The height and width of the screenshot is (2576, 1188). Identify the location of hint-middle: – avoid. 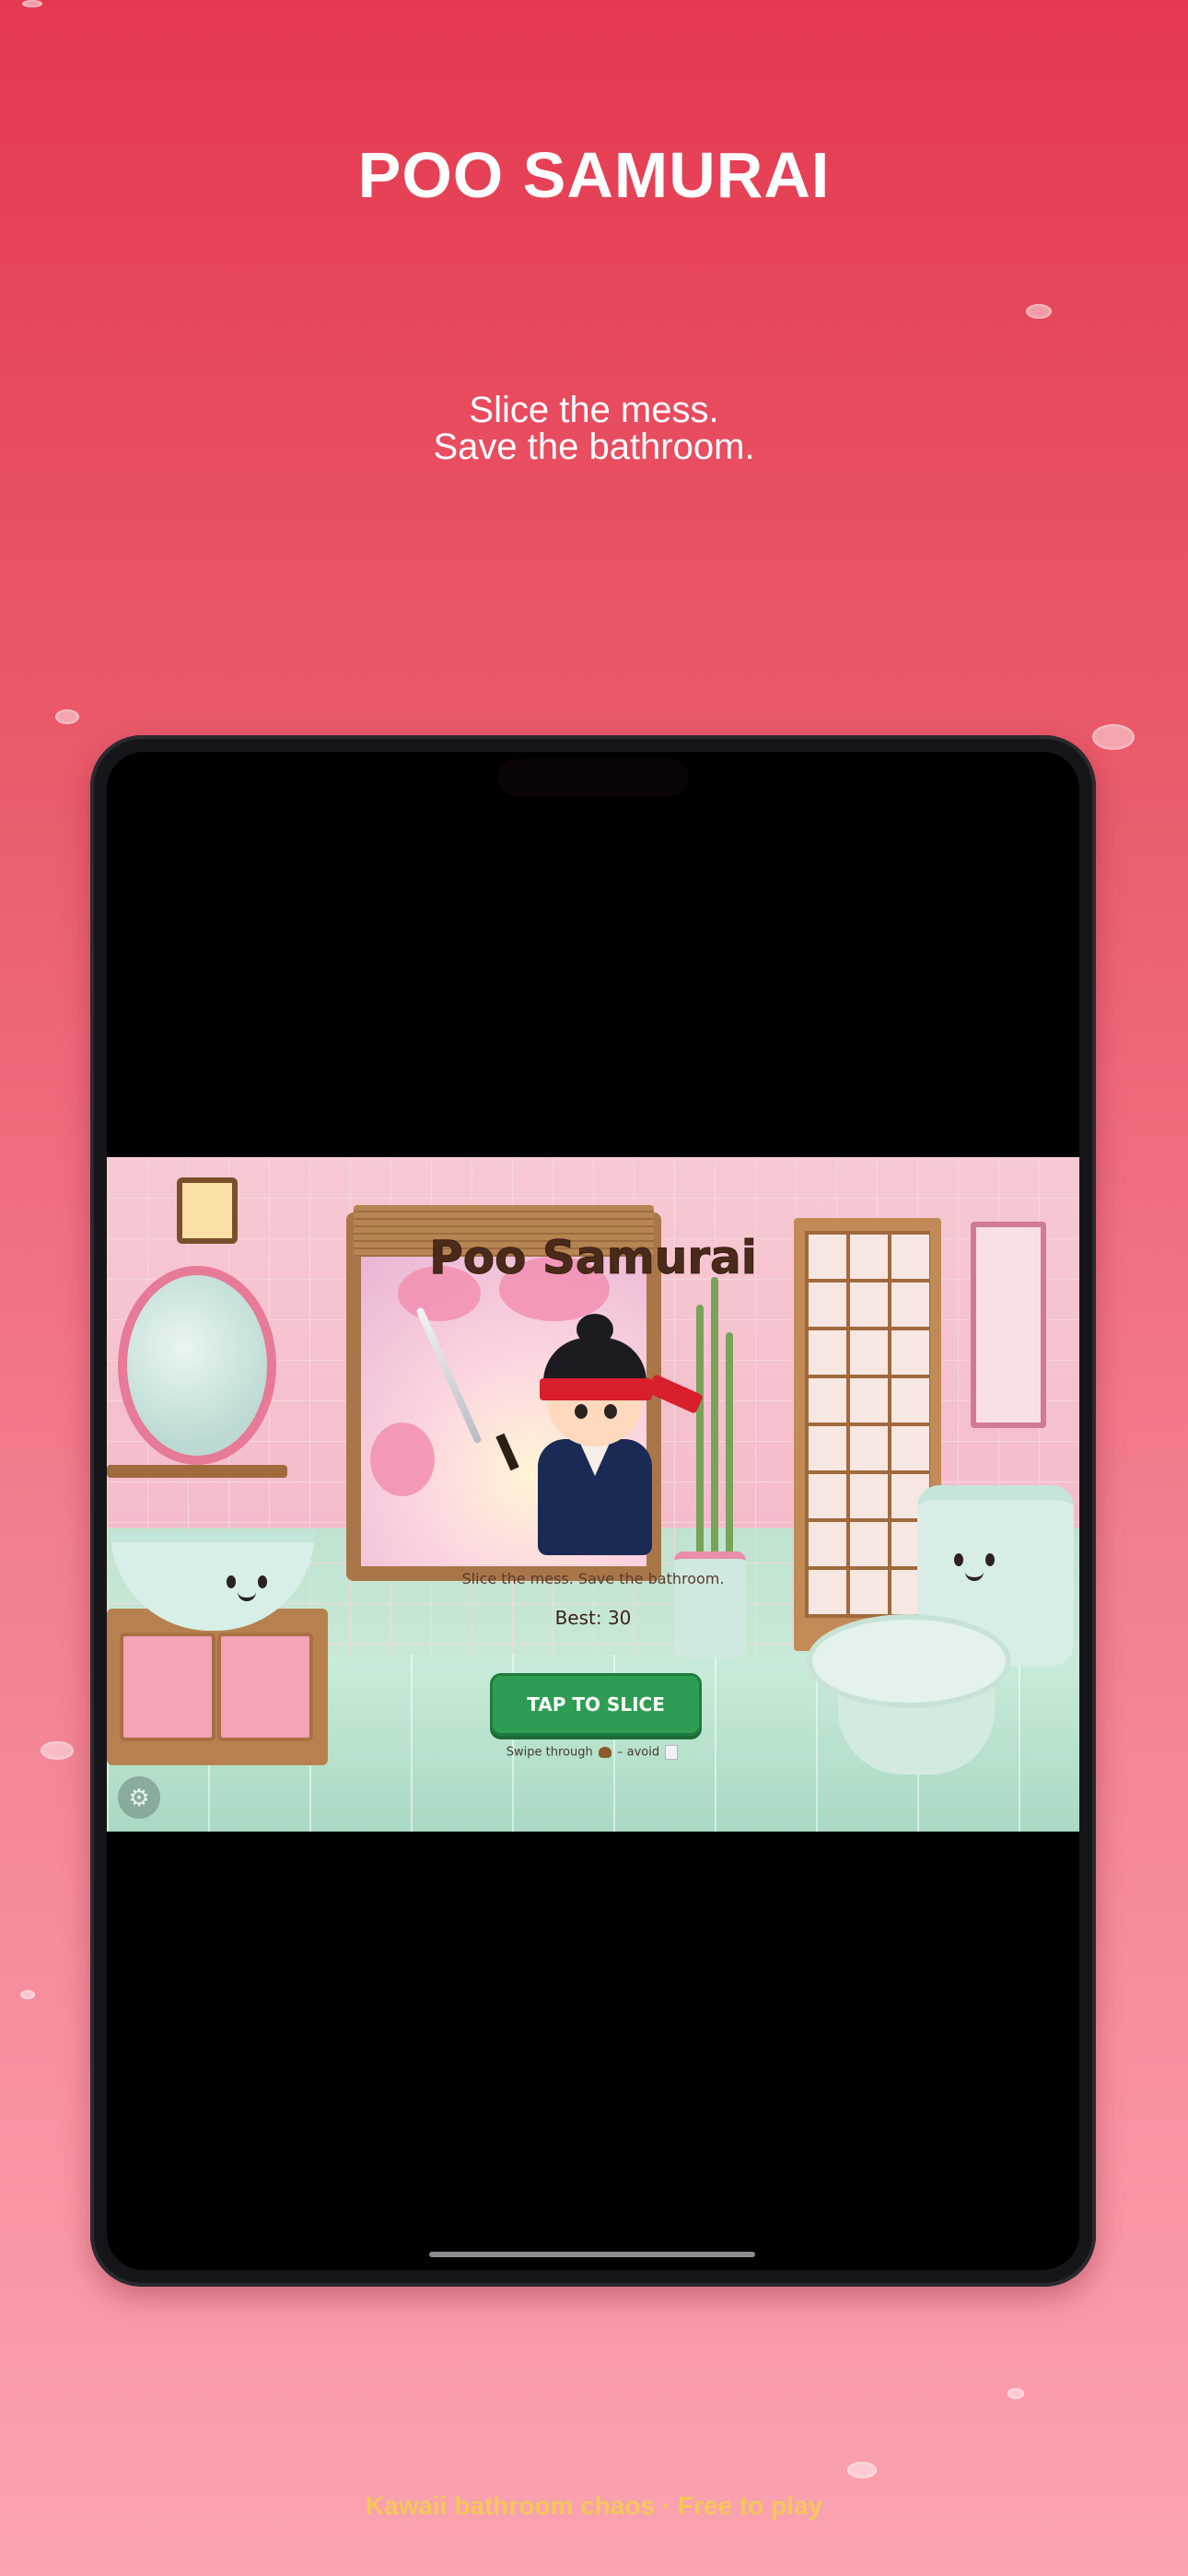
(638, 1752).